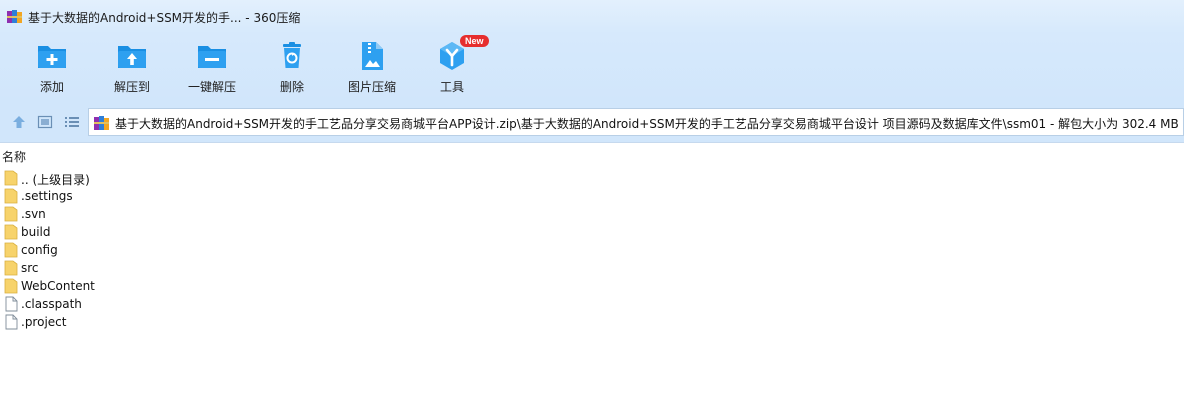 This screenshot has height=418, width=1184. I want to click on tools-label: 工具, so click(451, 87).